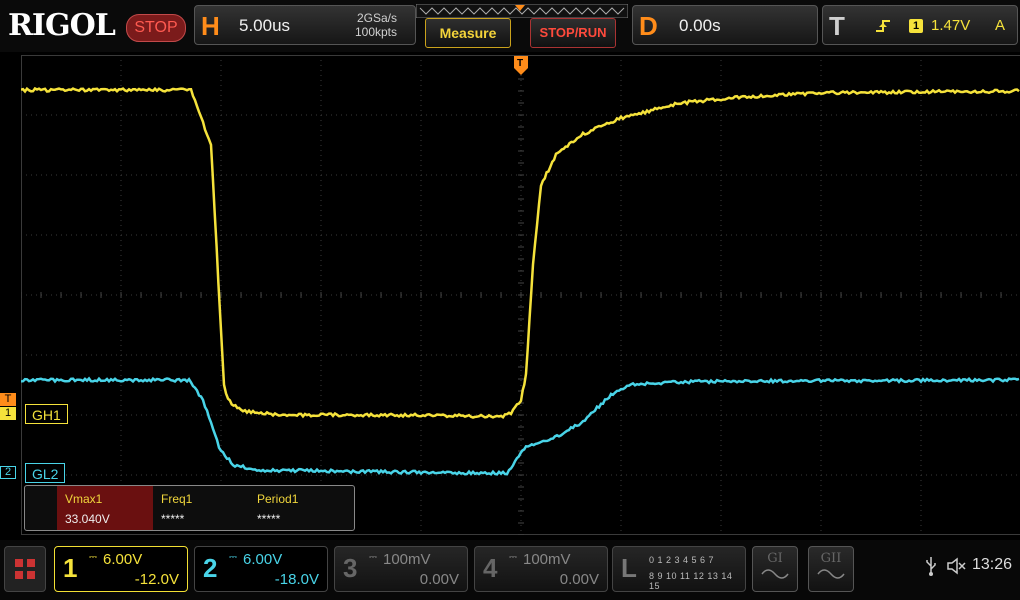  Describe the element at coordinates (700, 26) in the screenshot. I see `delay-value: 0.00s` at that location.